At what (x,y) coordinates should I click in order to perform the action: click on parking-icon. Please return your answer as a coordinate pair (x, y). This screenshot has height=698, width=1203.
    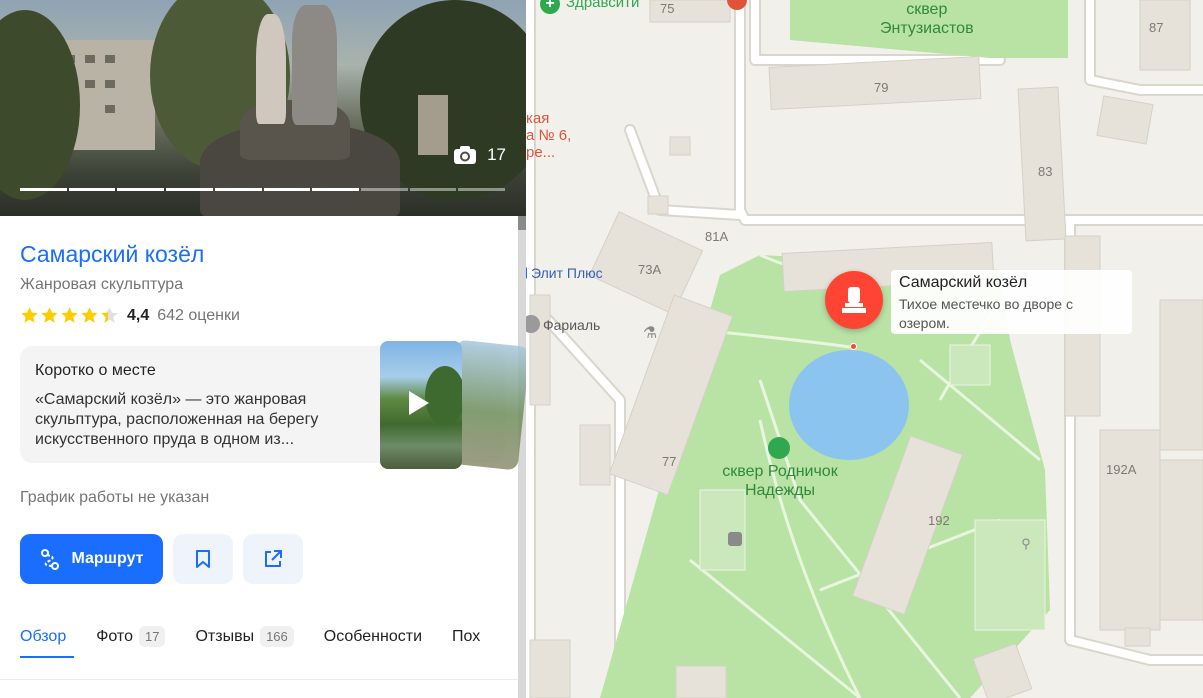
    Looking at the image, I should click on (735, 539).